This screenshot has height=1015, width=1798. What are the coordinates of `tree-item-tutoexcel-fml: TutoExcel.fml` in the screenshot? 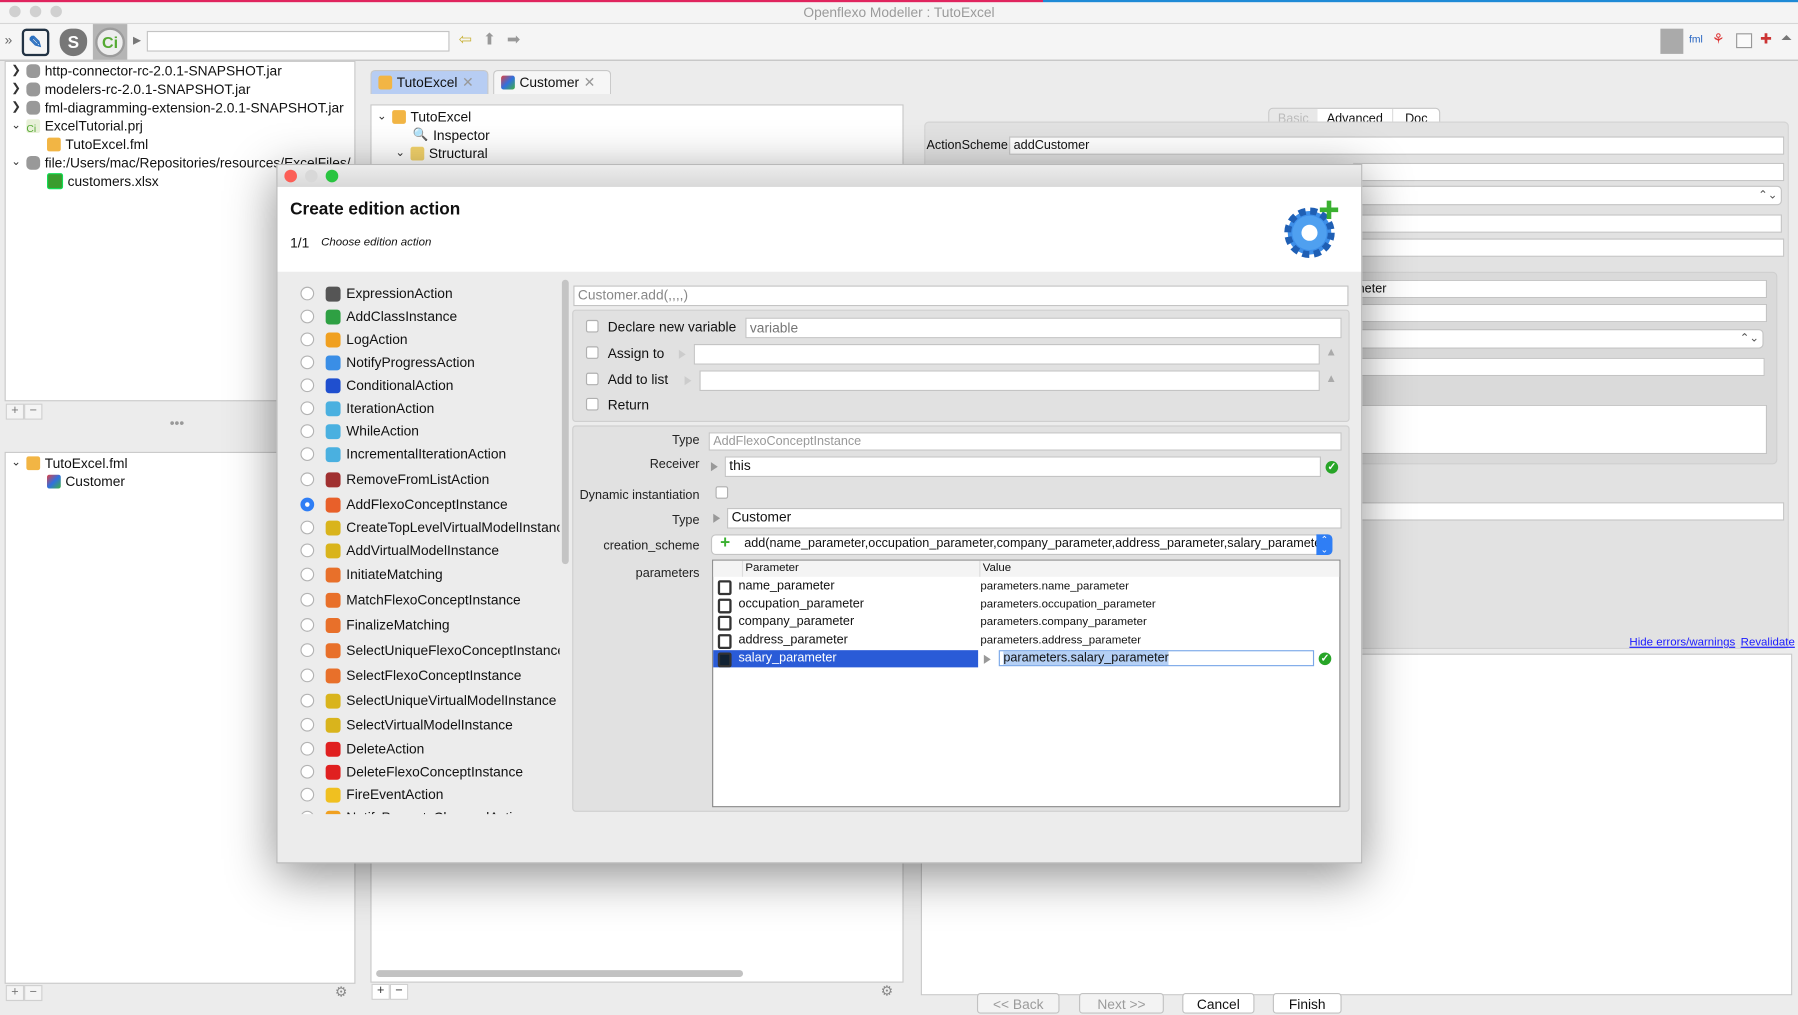 It's located at (97, 144).